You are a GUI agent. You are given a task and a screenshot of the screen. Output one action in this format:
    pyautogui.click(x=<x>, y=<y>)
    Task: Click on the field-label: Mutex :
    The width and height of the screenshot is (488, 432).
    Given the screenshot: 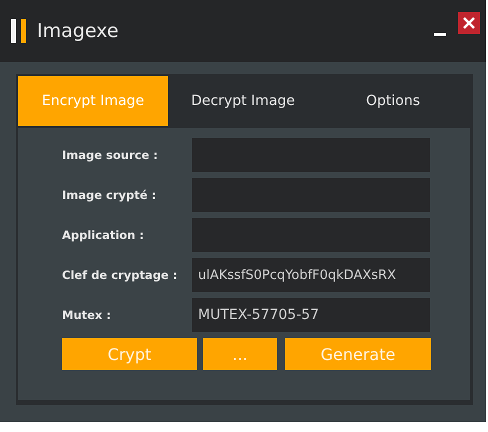 What is the action you would take?
    pyautogui.click(x=87, y=315)
    